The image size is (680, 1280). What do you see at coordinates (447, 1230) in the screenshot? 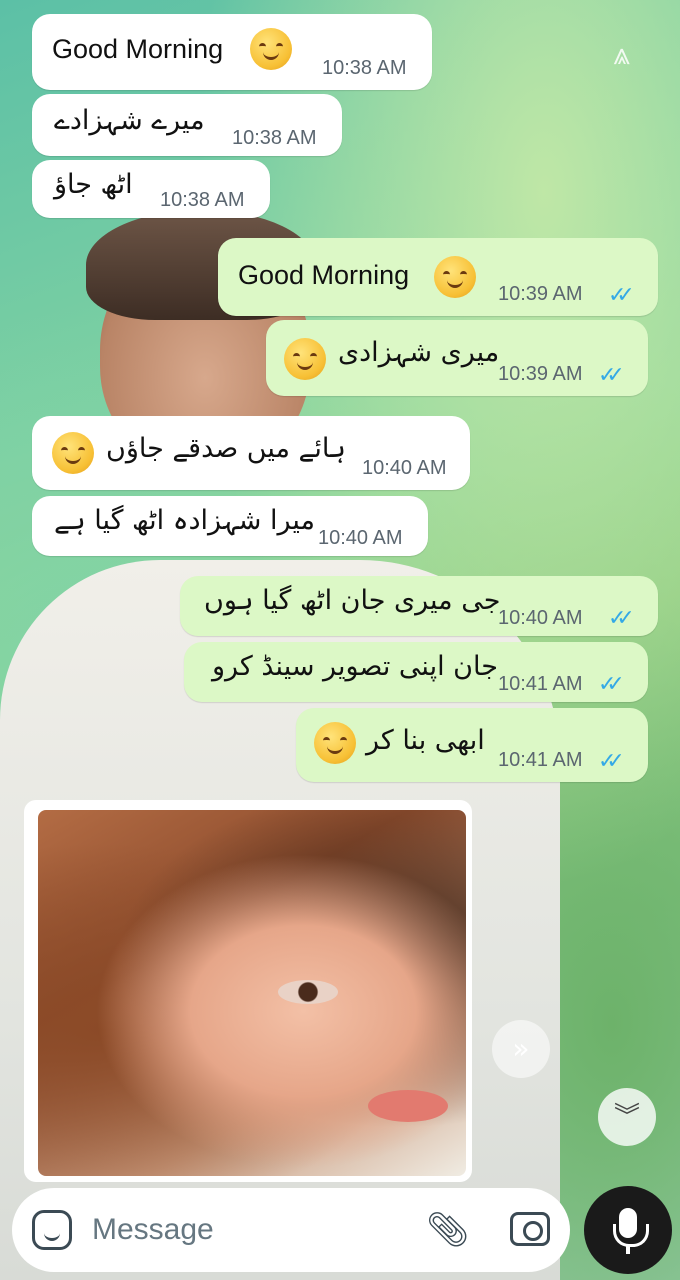
I see `paperclip-icon: 📎︎` at bounding box center [447, 1230].